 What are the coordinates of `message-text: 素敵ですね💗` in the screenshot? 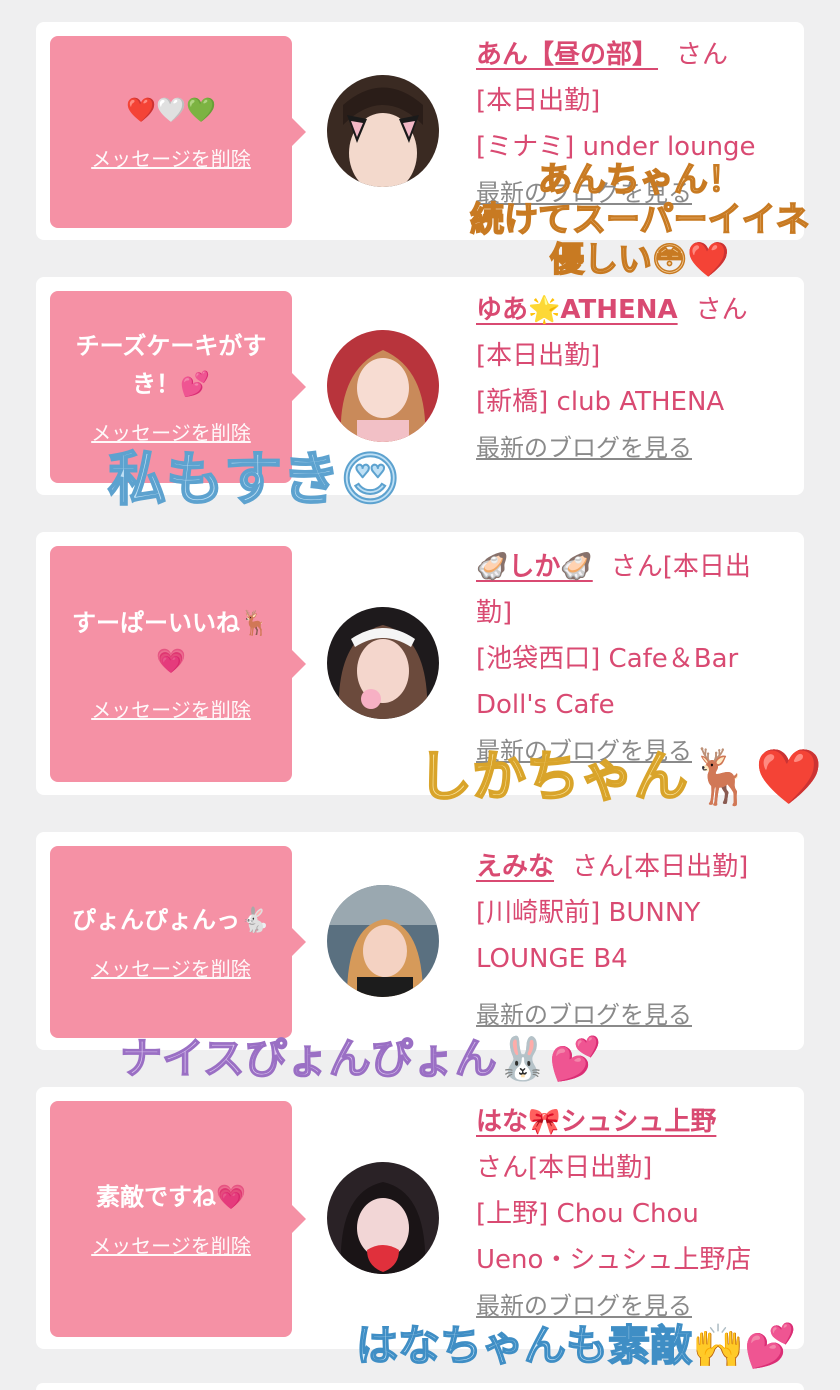 It's located at (171, 1196).